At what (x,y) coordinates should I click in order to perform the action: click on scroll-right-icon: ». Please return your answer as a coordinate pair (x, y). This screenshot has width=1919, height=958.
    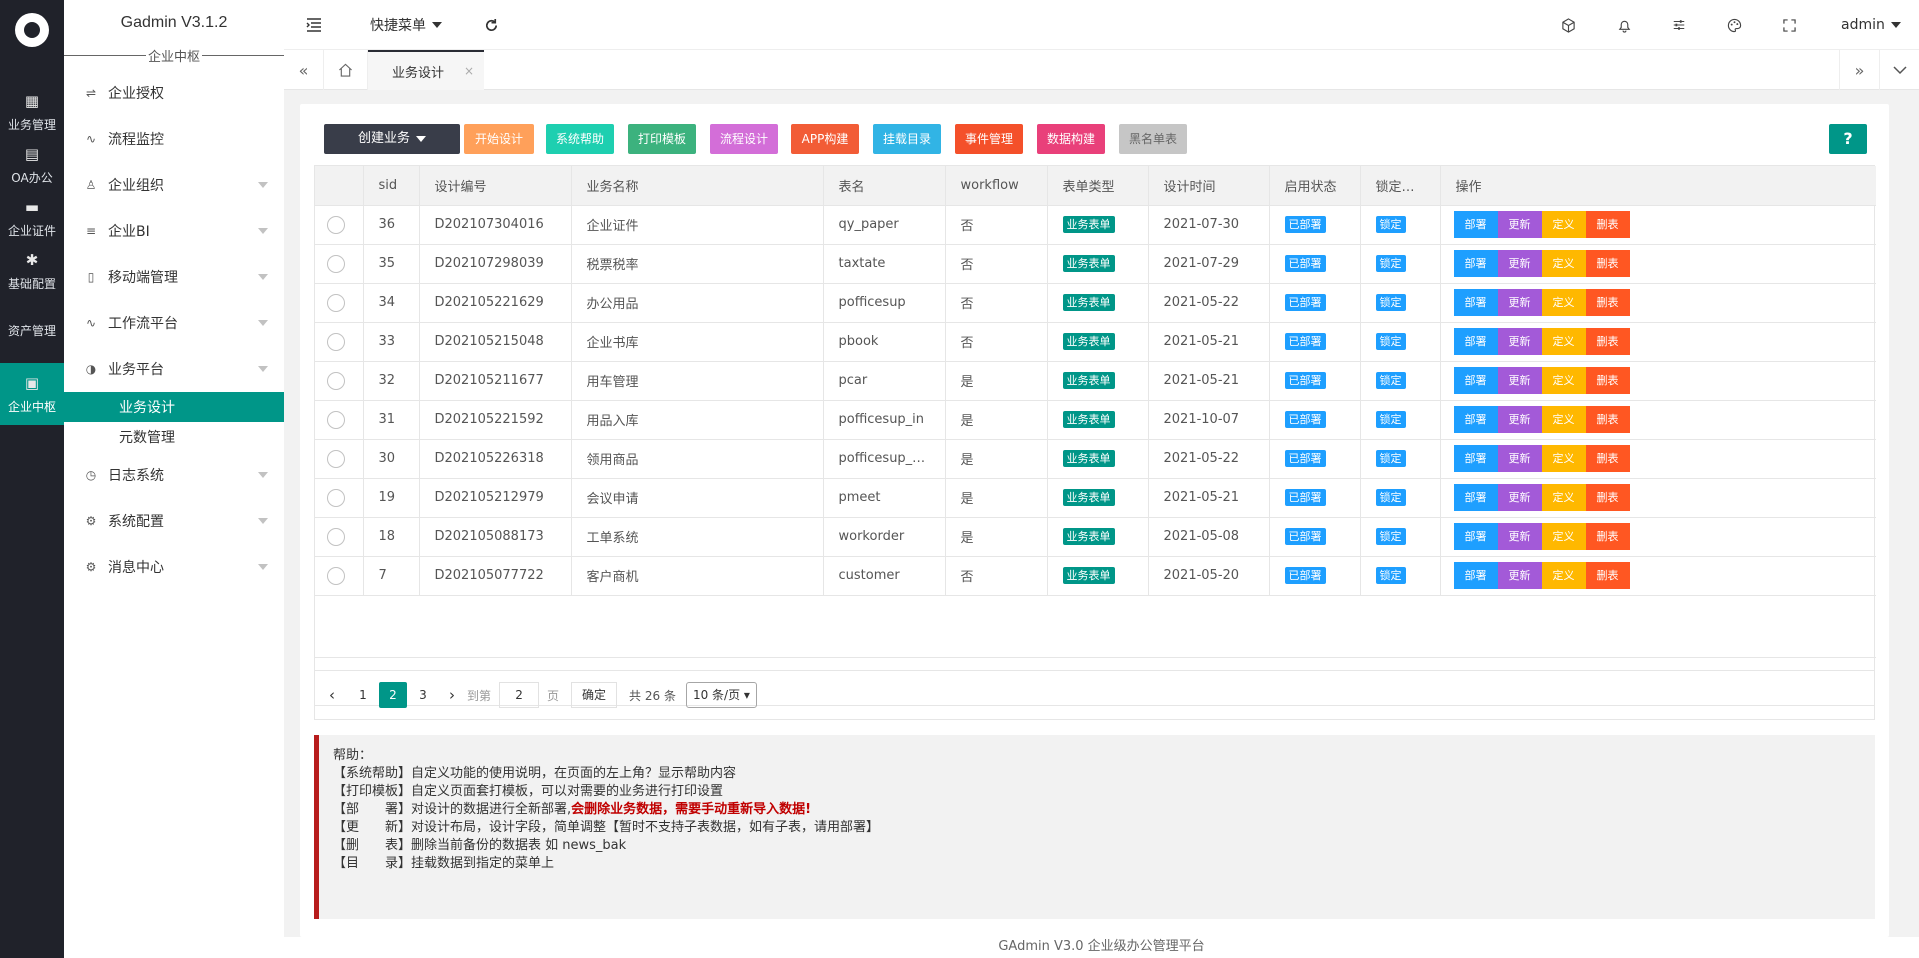
    Looking at the image, I should click on (1859, 70).